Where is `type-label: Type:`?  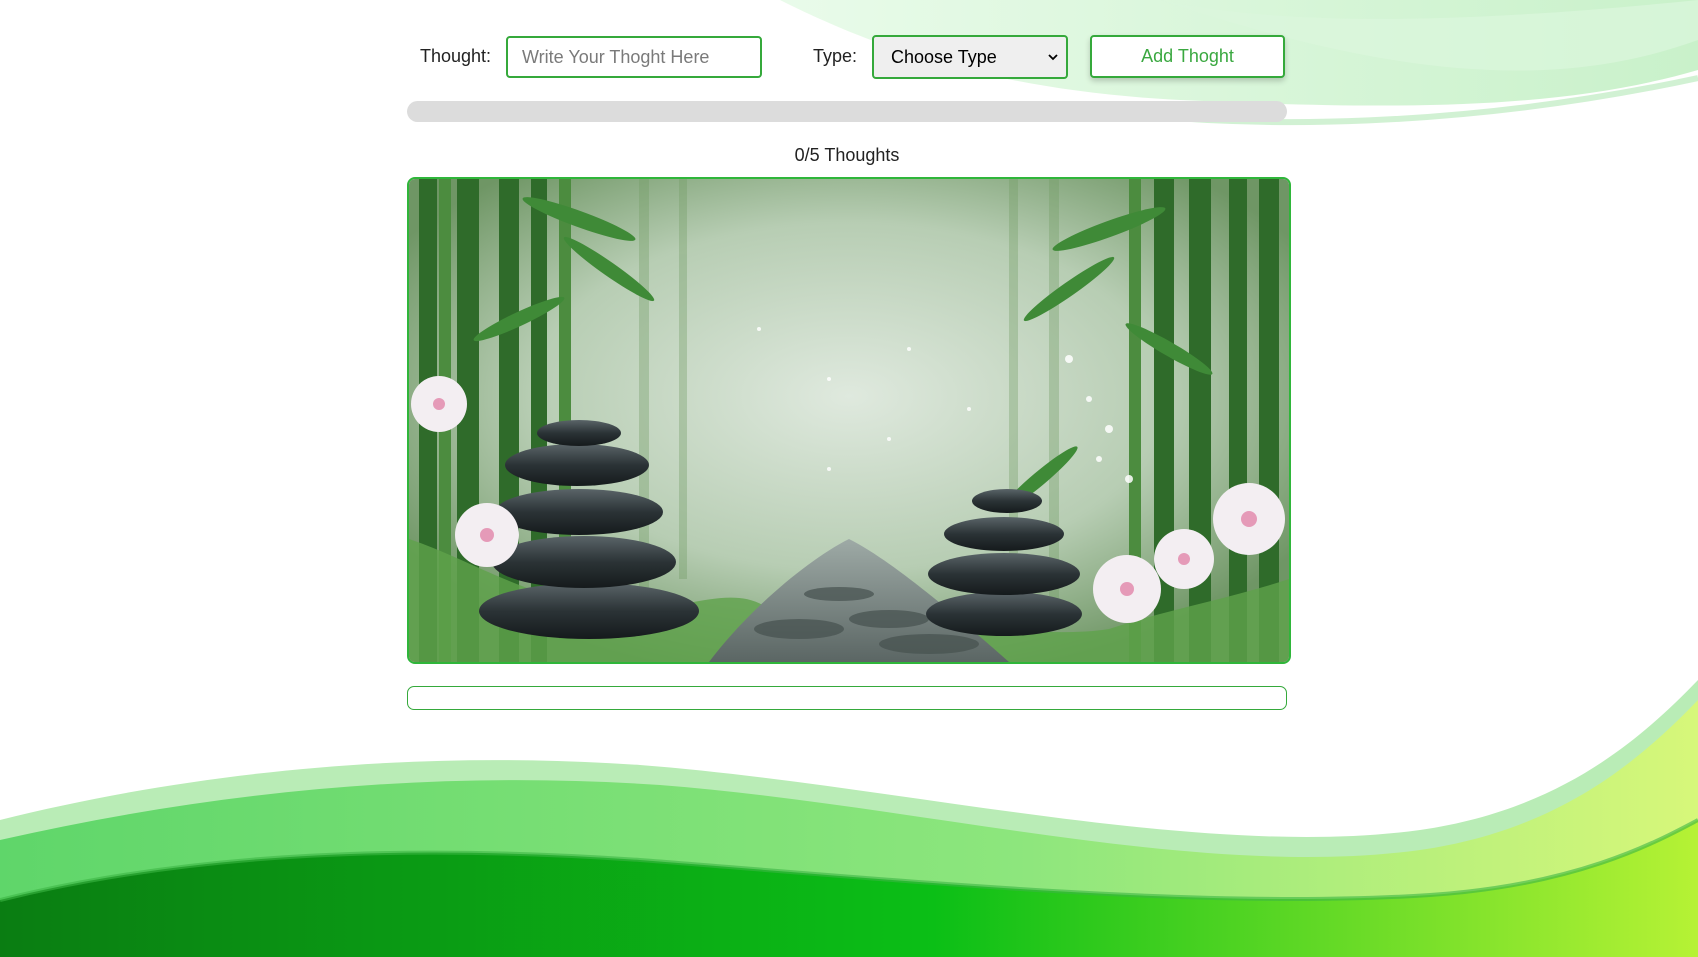 type-label: Type: is located at coordinates (835, 56).